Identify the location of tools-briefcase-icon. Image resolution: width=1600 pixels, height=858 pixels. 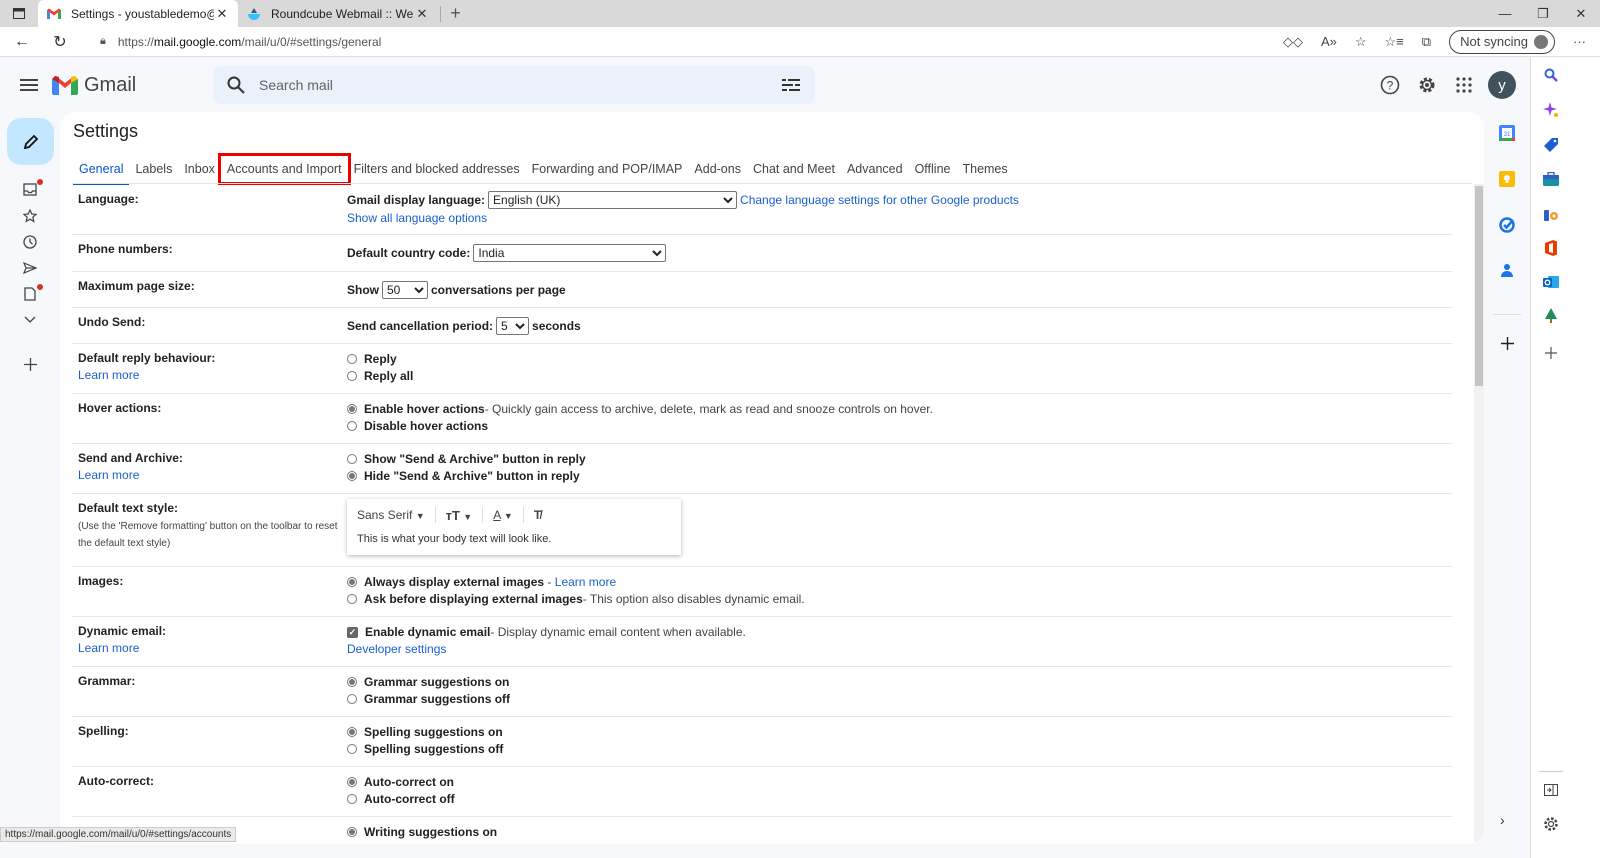
(1551, 179).